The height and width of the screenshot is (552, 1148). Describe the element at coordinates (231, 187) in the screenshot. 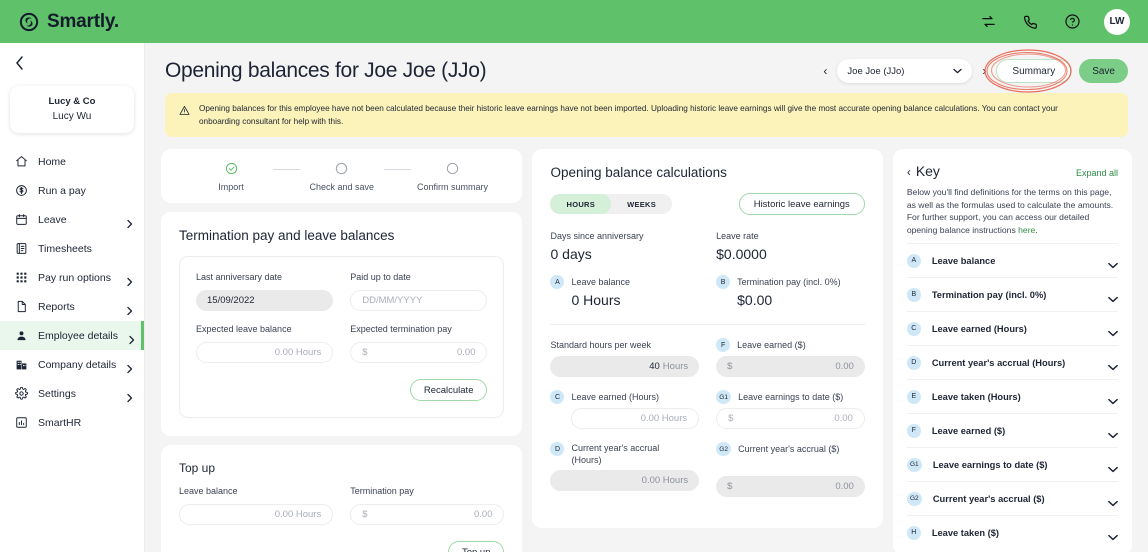

I see `step-label: Import` at that location.